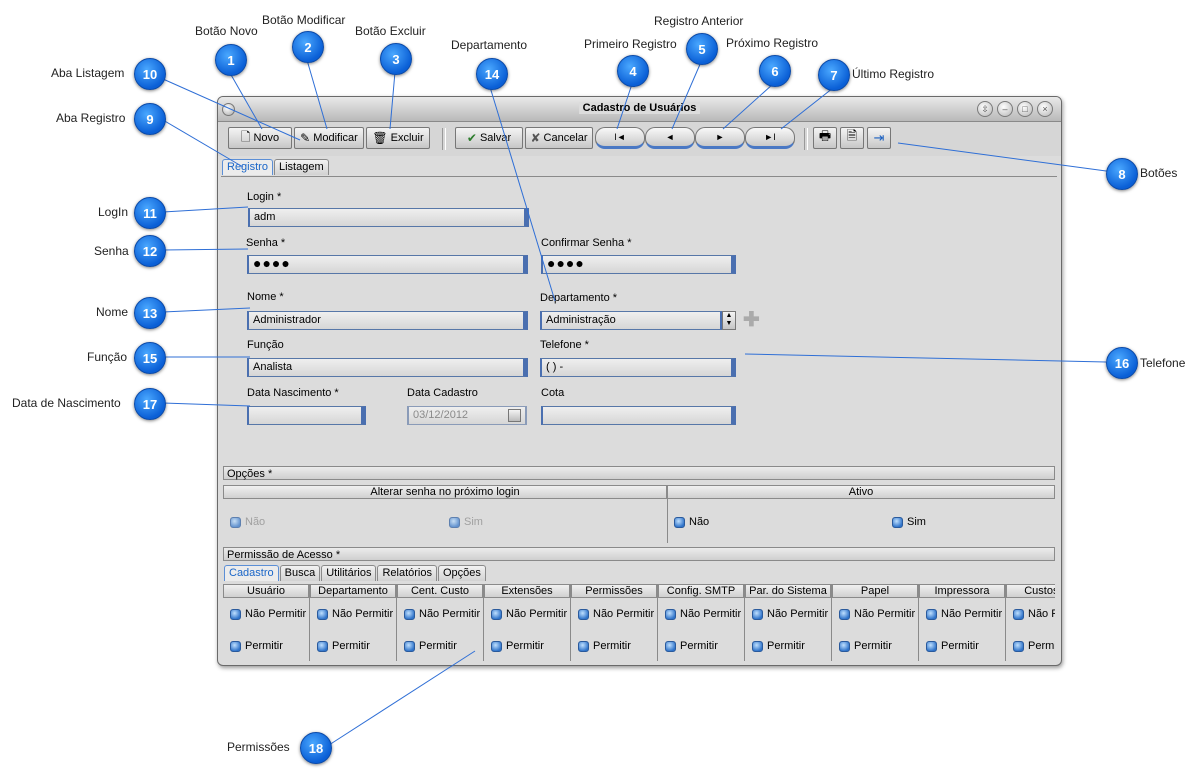 This screenshot has height=772, width=1204. Describe the element at coordinates (260, 138) in the screenshot. I see `novo-button: 🗋 Novo` at that location.